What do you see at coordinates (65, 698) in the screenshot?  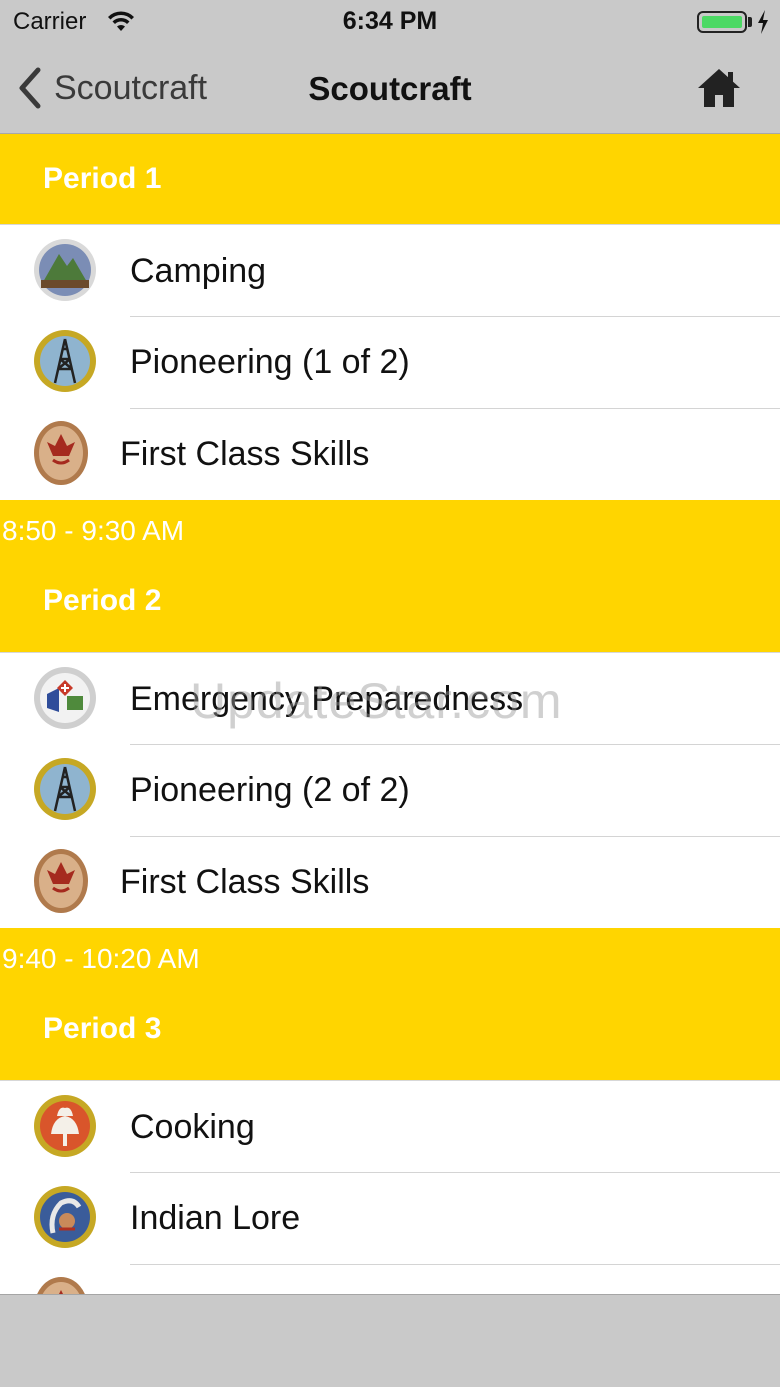 I see `emergency-preparedness-badge-icon` at bounding box center [65, 698].